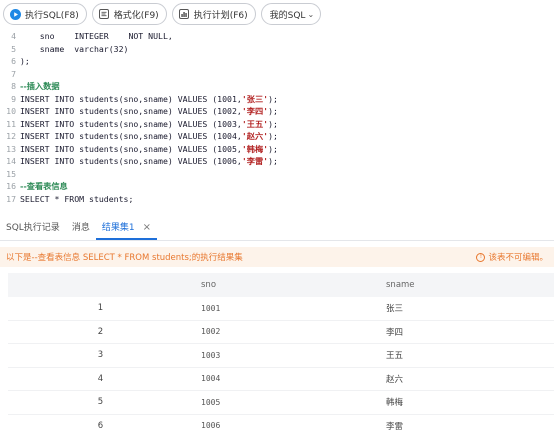  What do you see at coordinates (395, 332) in the screenshot?
I see `sname-cell: 李四` at bounding box center [395, 332].